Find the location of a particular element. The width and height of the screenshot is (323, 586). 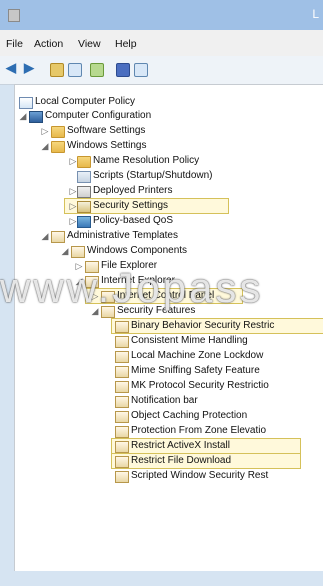

script-icon is located at coordinates (84, 177).